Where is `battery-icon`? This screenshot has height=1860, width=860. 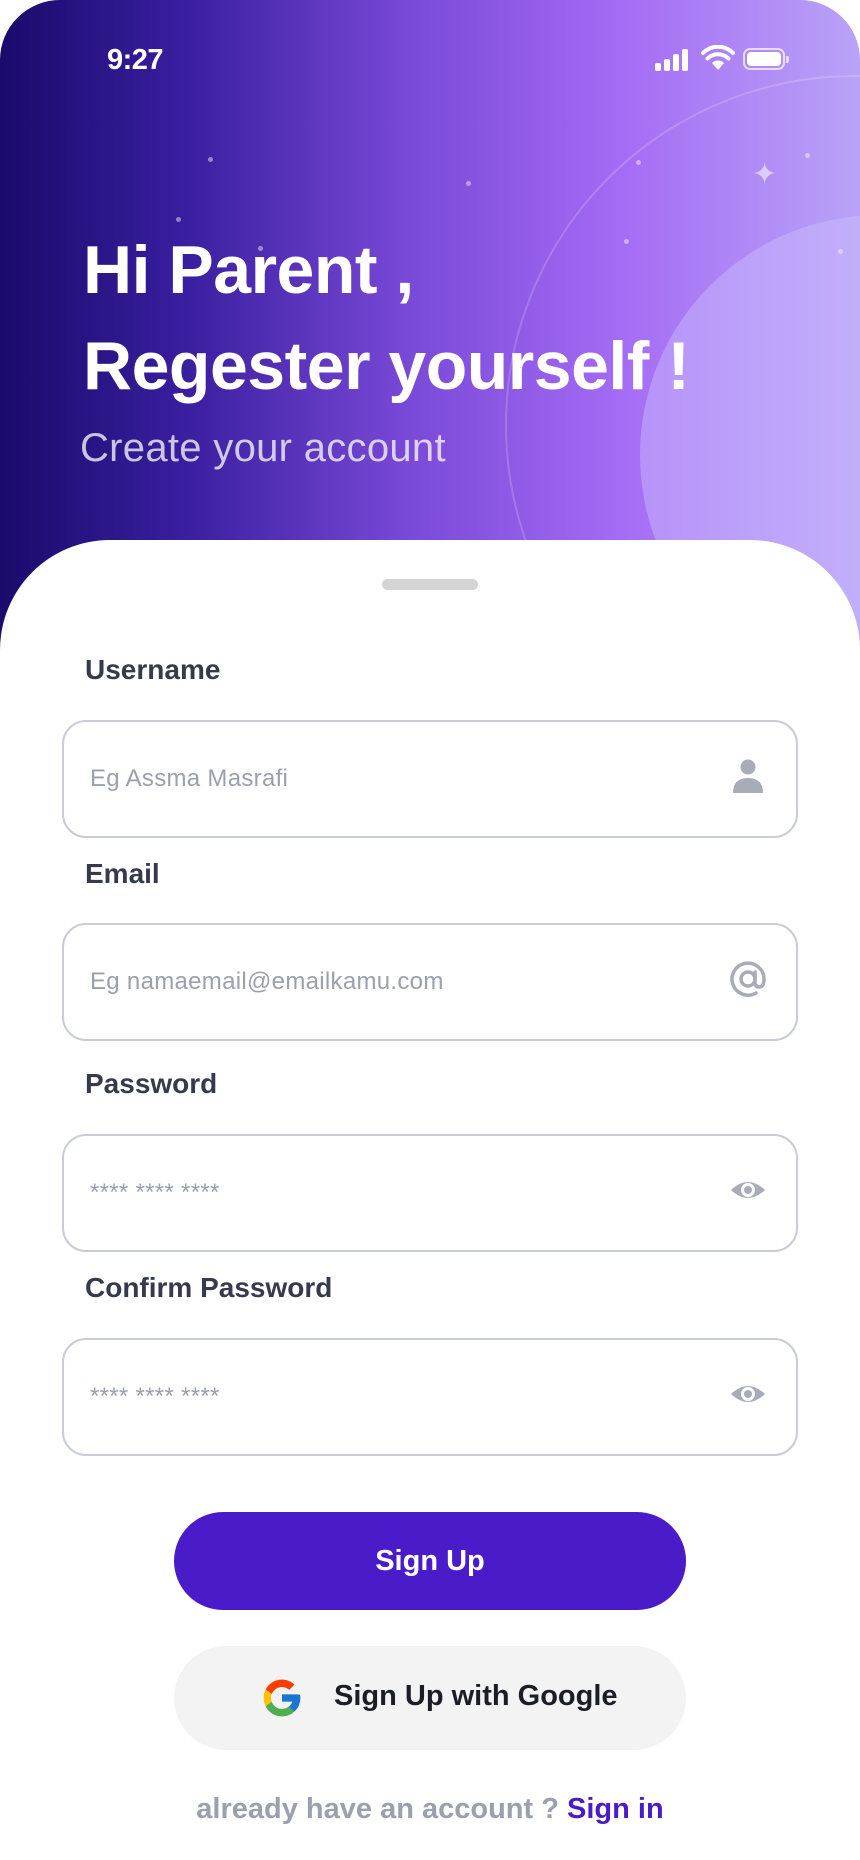
battery-icon is located at coordinates (766, 59).